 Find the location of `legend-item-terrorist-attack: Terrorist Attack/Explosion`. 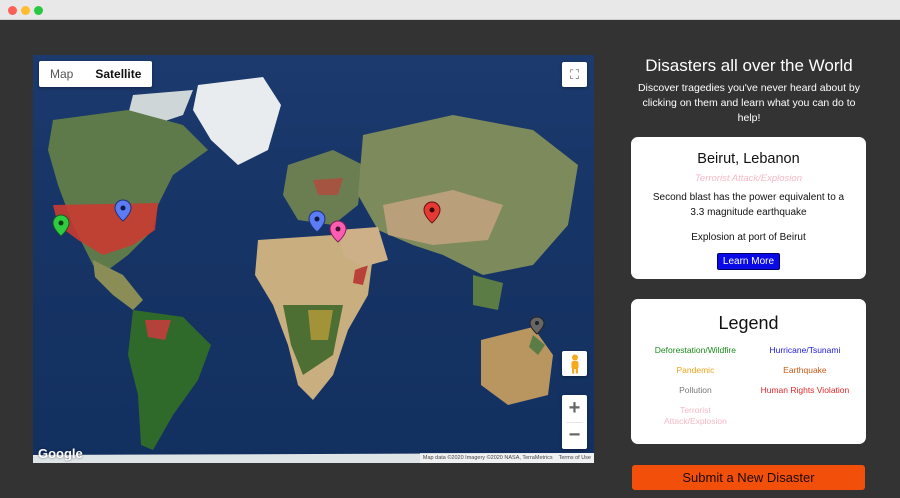

legend-item-terrorist-attack: Terrorist Attack/Explosion is located at coordinates (695, 415).